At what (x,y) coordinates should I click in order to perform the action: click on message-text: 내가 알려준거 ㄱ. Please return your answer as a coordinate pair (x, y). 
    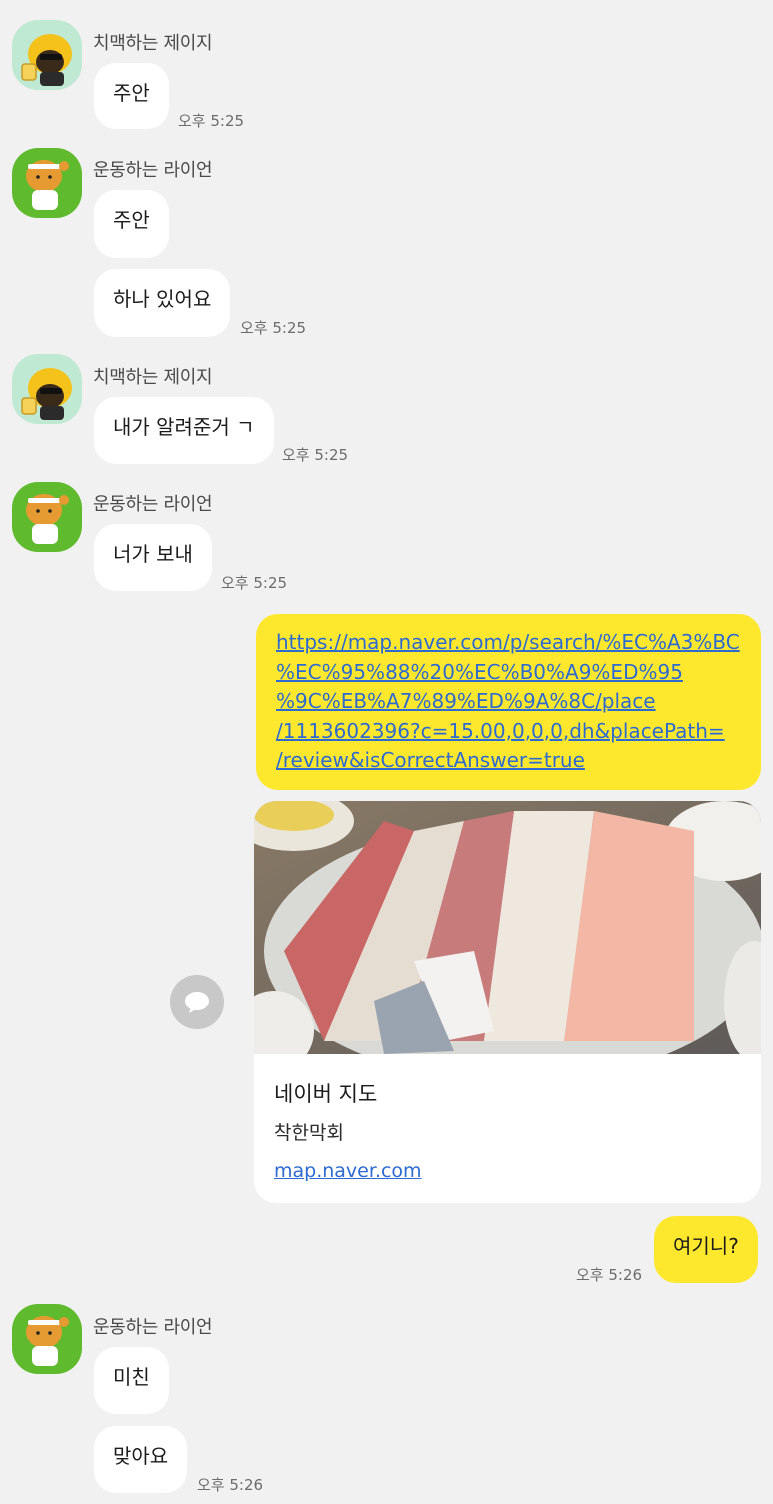
    Looking at the image, I should click on (184, 427).